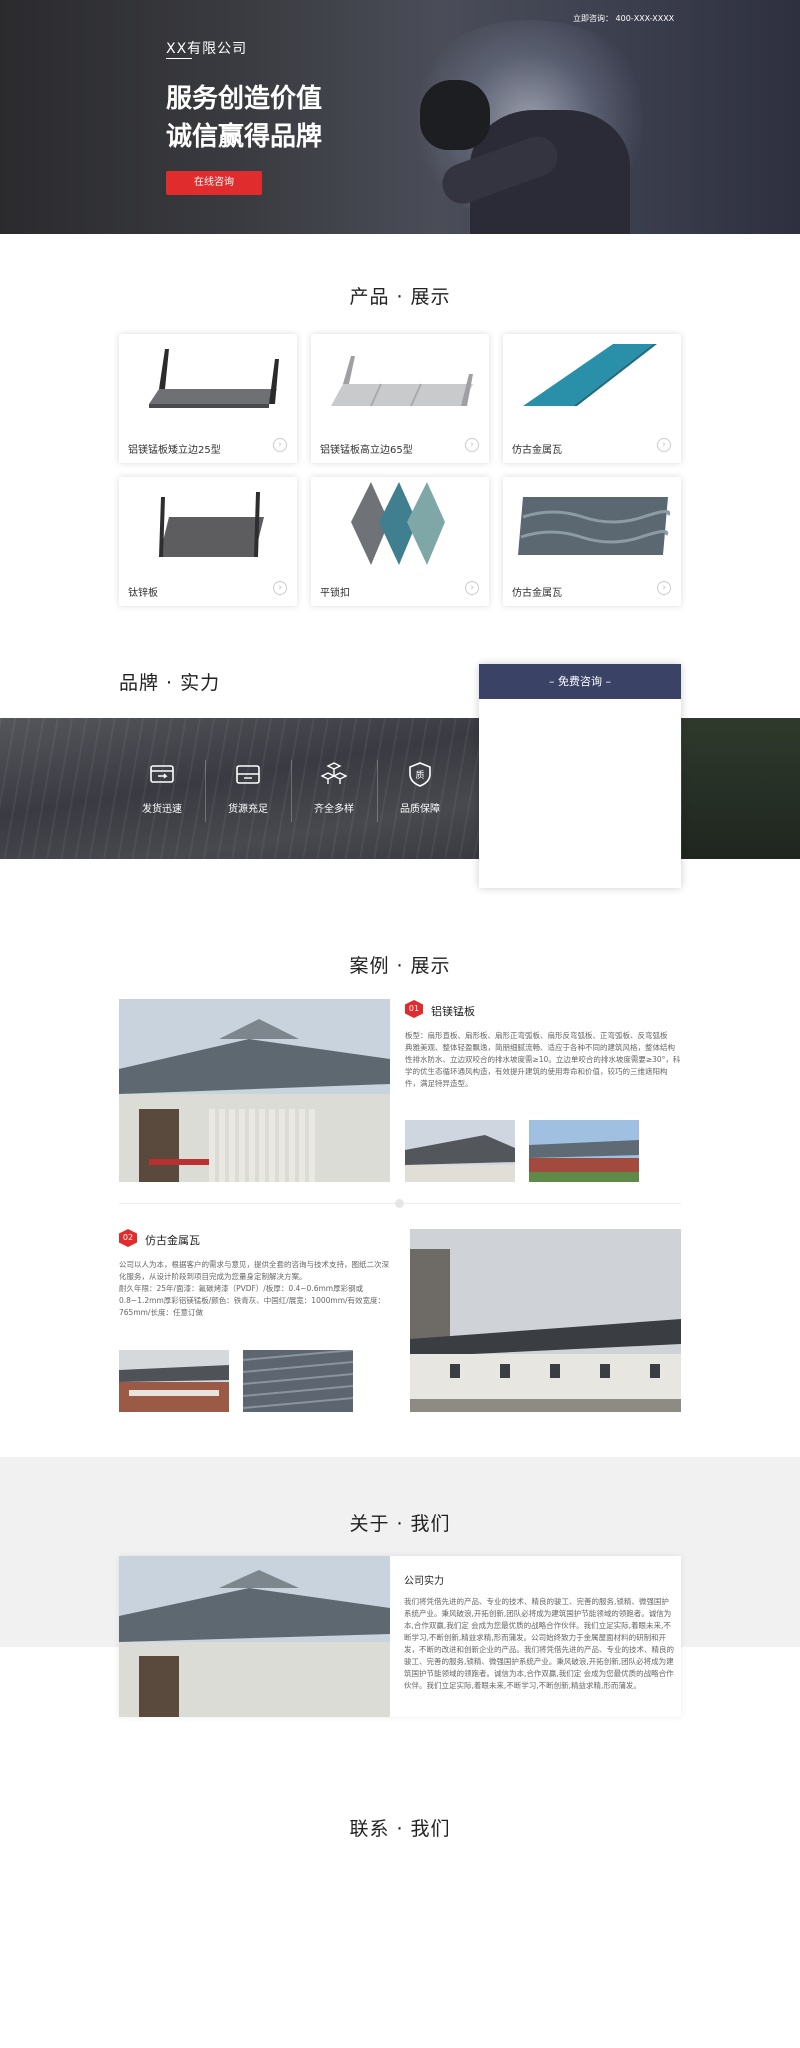 This screenshot has height=2048, width=800. I want to click on product-label: 铝镁锰板高立边65型, so click(366, 450).